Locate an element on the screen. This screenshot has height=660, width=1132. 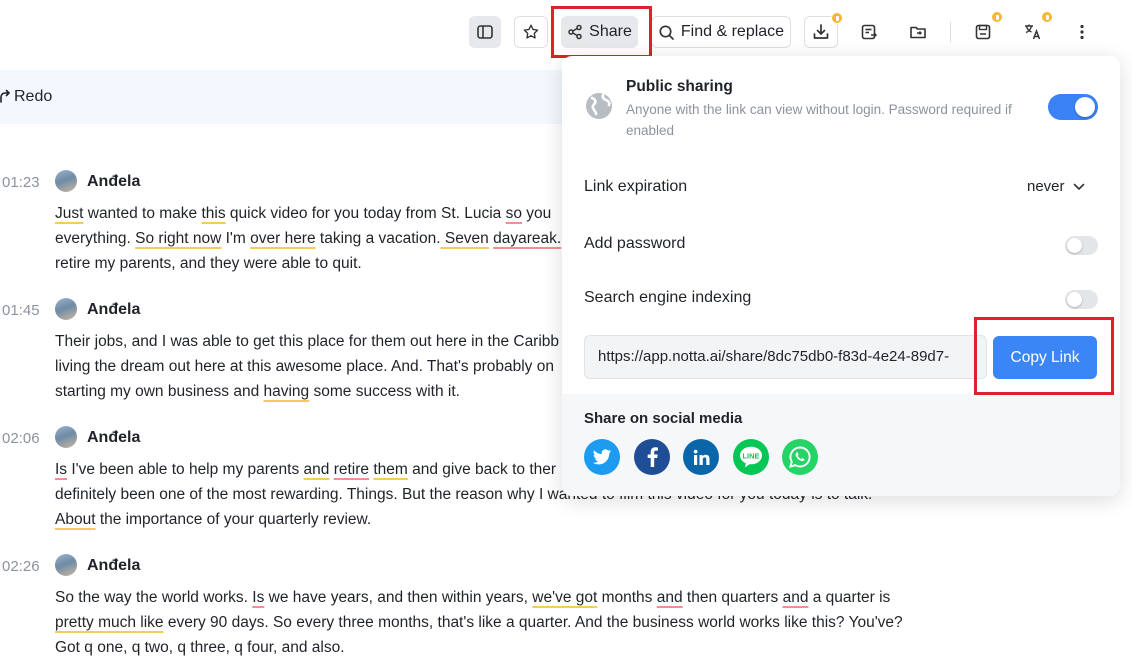
transcript-text: I've been able to help my parents is located at coordinates (185, 469).